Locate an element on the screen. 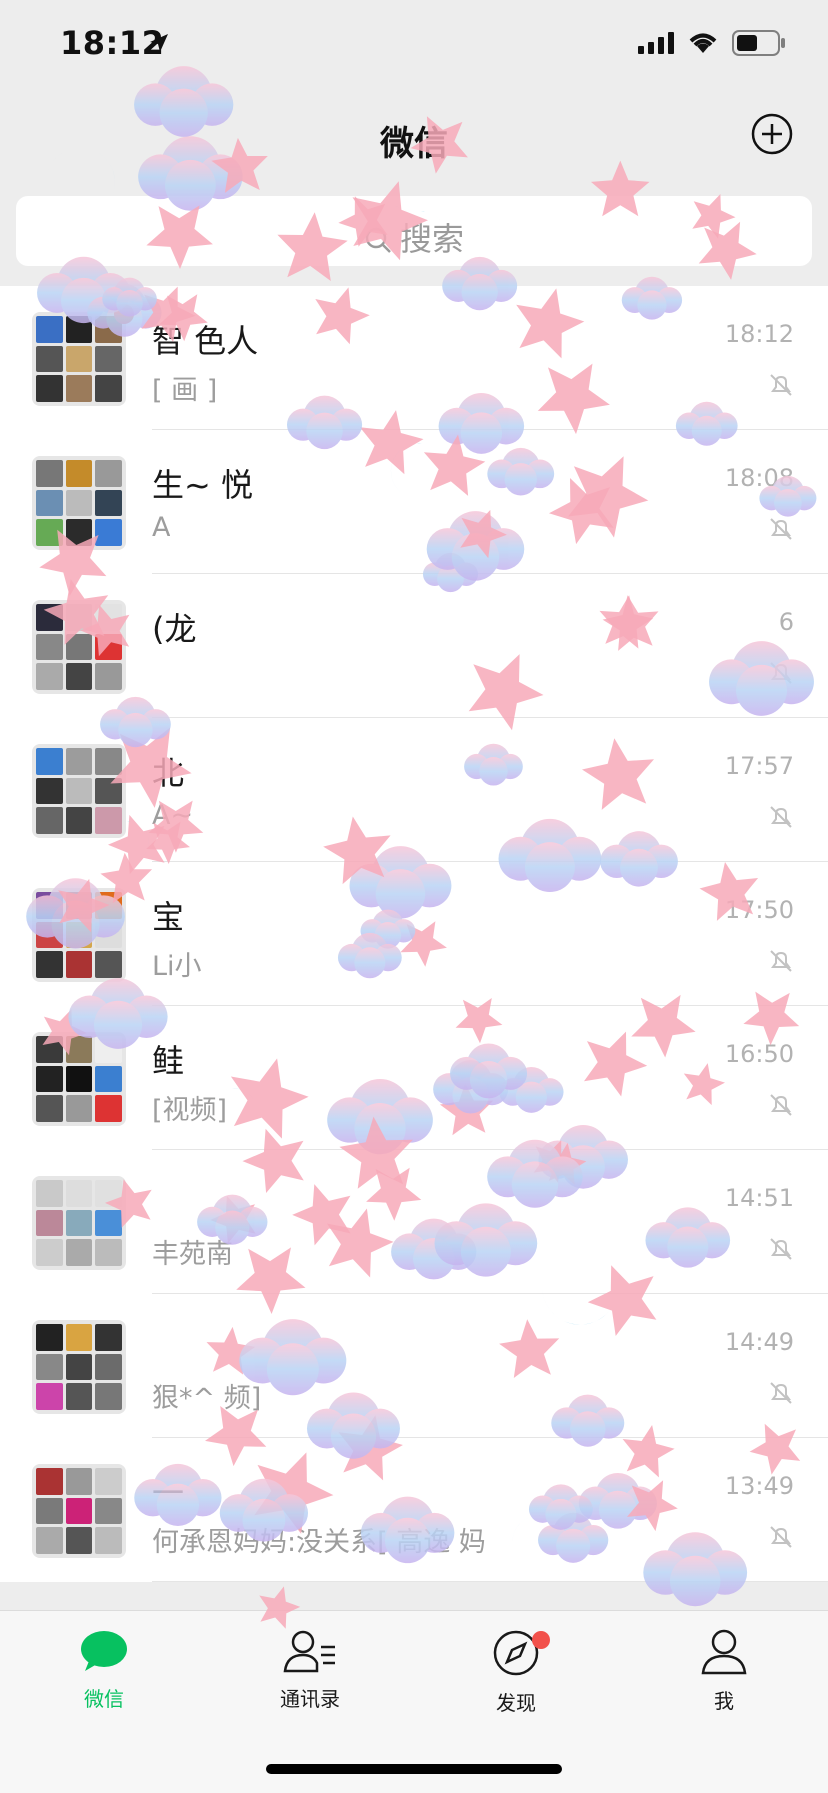 The width and height of the screenshot is (828, 1793). chat-time: 18:12 is located at coordinates (759, 334).